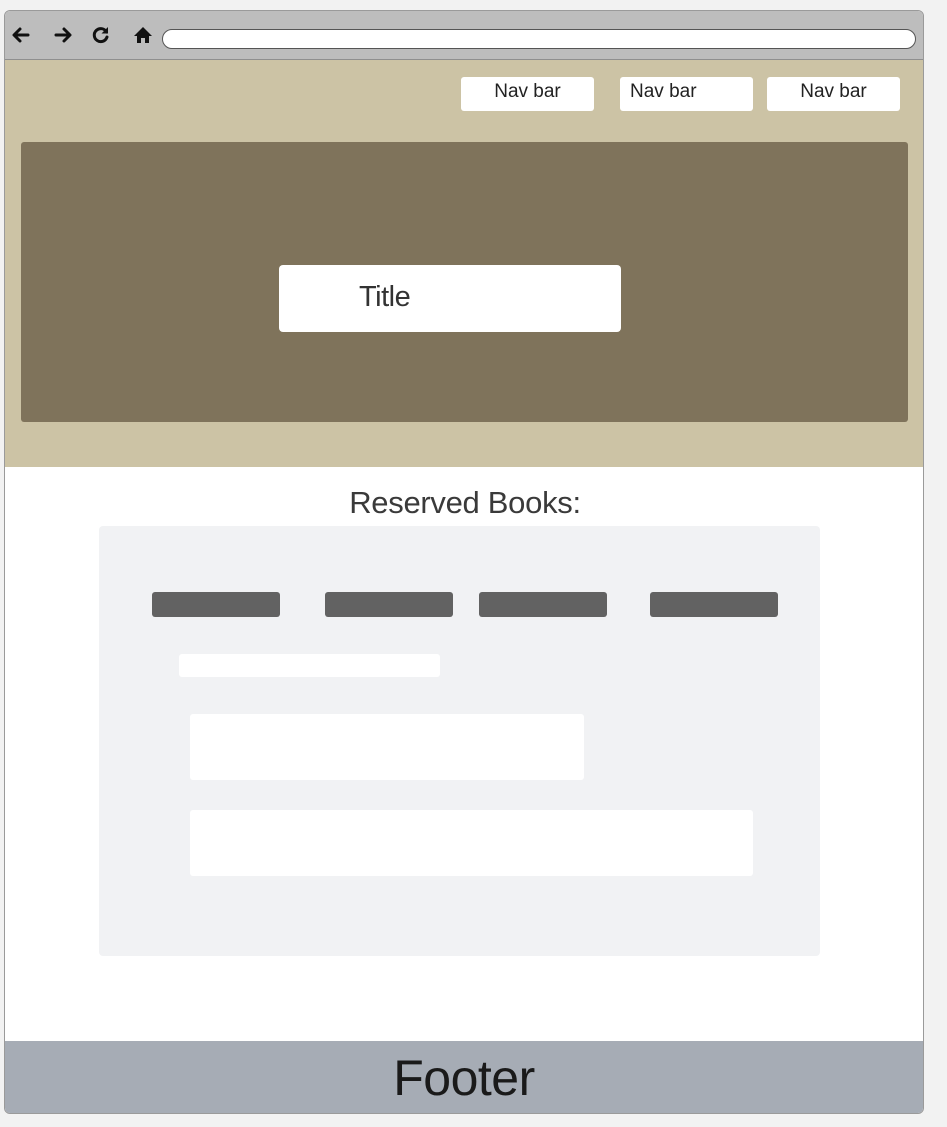 This screenshot has width=947, height=1127. Describe the element at coordinates (539, 39) in the screenshot. I see `address-bar` at that location.